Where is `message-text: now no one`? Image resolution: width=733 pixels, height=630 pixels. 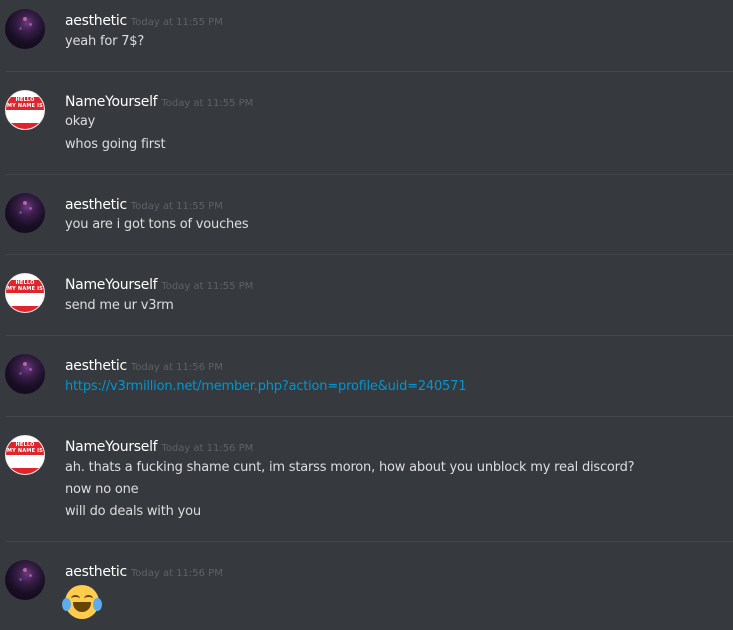 message-text: now no one is located at coordinates (102, 489).